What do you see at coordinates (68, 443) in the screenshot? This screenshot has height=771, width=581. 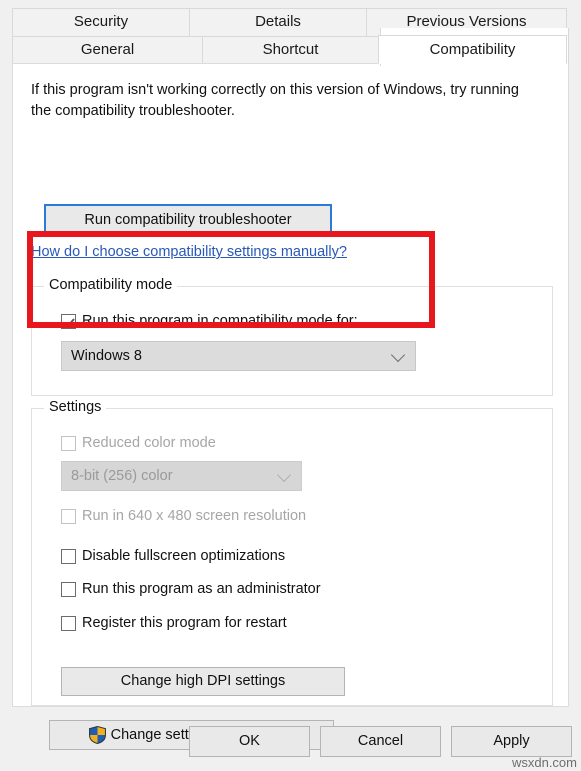 I see `reduced-color-mode-checkbox` at bounding box center [68, 443].